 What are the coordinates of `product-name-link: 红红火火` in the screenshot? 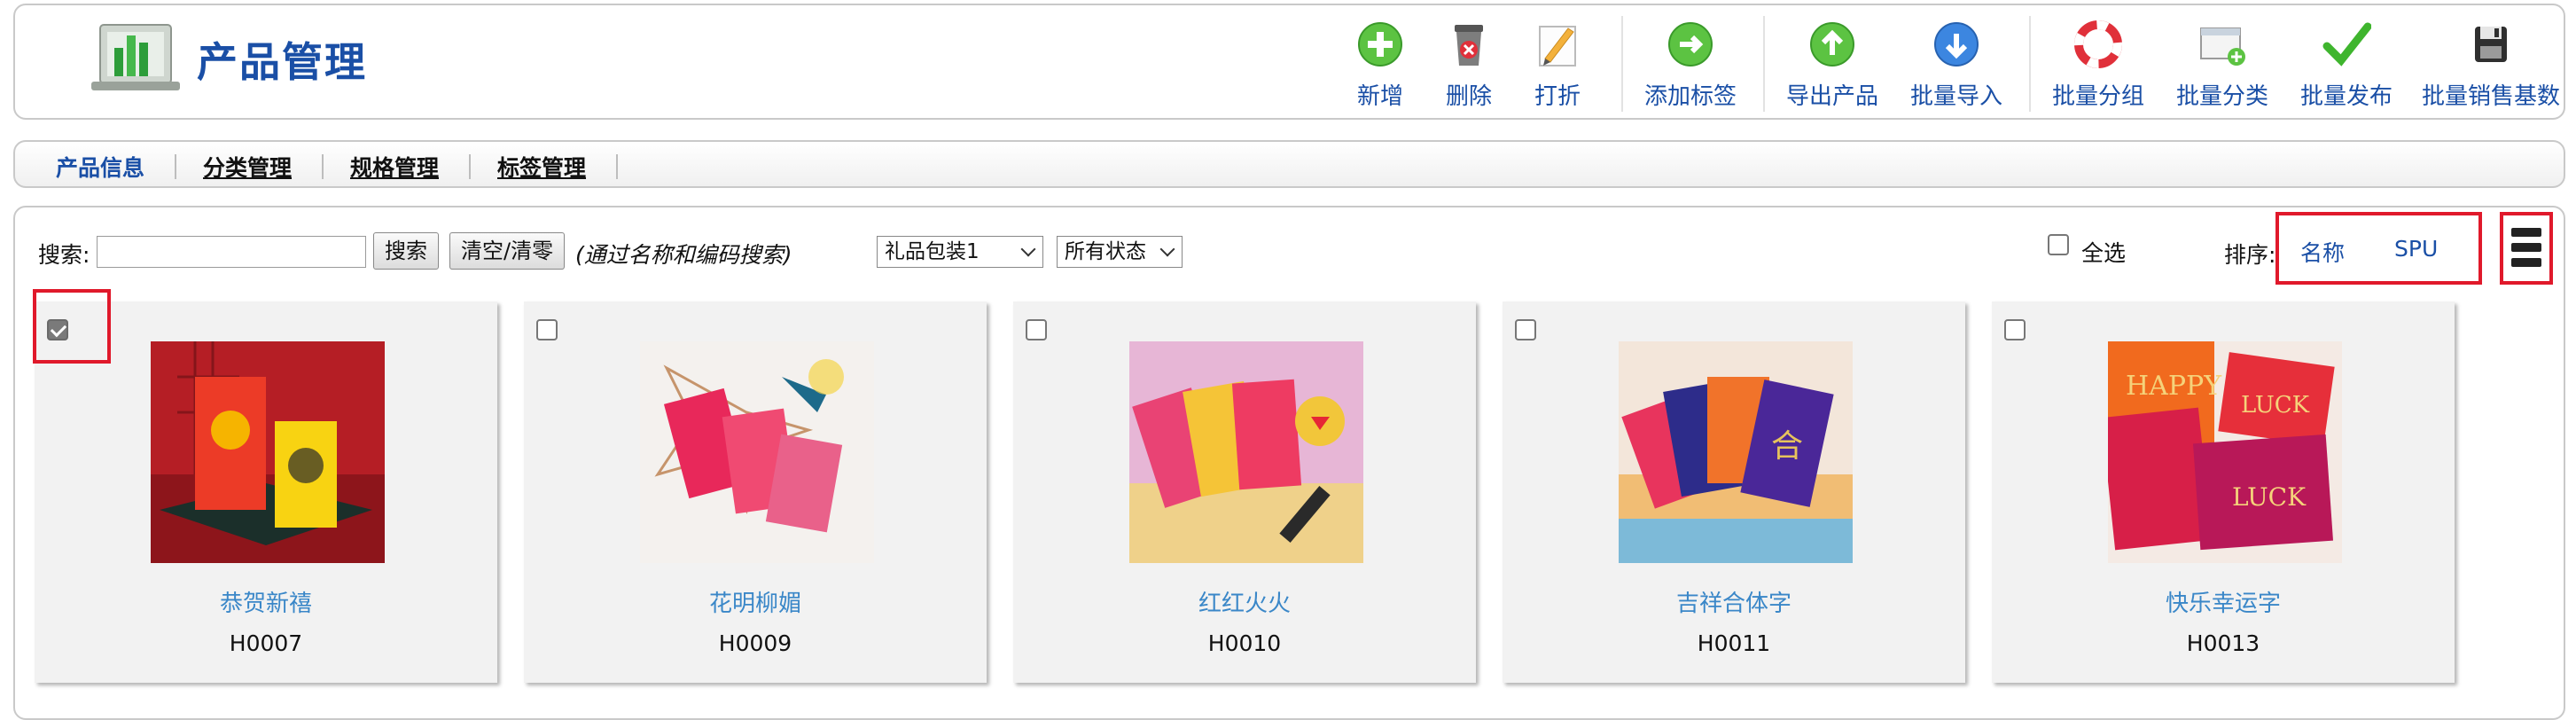 It's located at (1244, 601).